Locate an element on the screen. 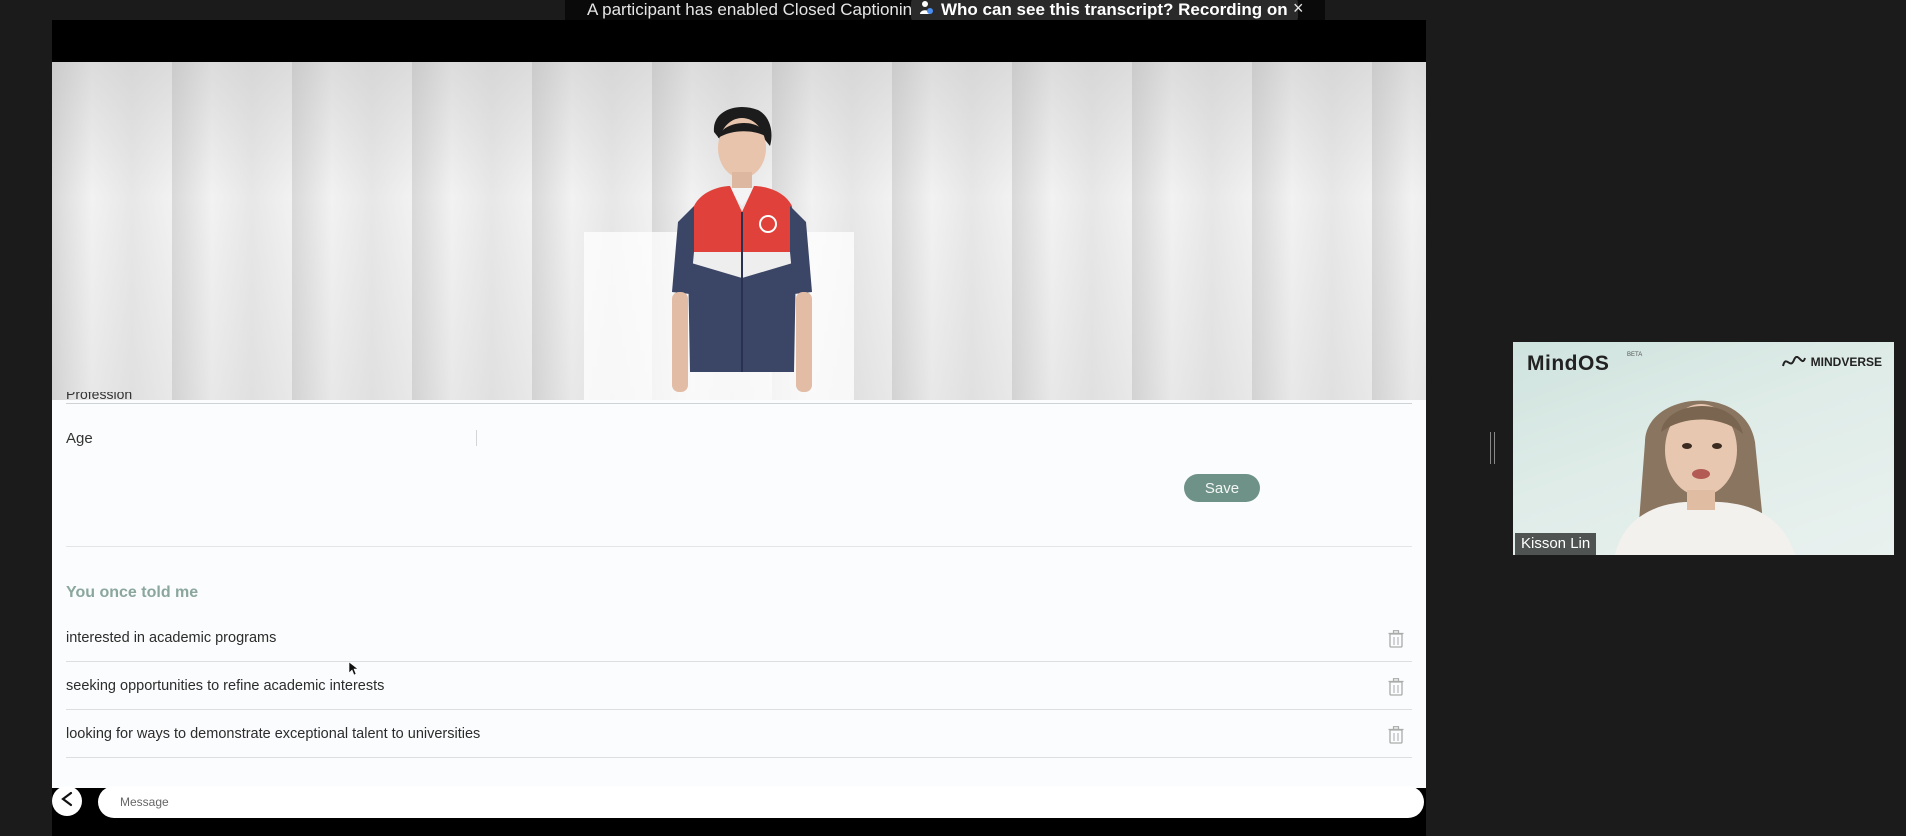 The width and height of the screenshot is (1906, 836). list-item: interested in academic programs is located at coordinates (739, 638).